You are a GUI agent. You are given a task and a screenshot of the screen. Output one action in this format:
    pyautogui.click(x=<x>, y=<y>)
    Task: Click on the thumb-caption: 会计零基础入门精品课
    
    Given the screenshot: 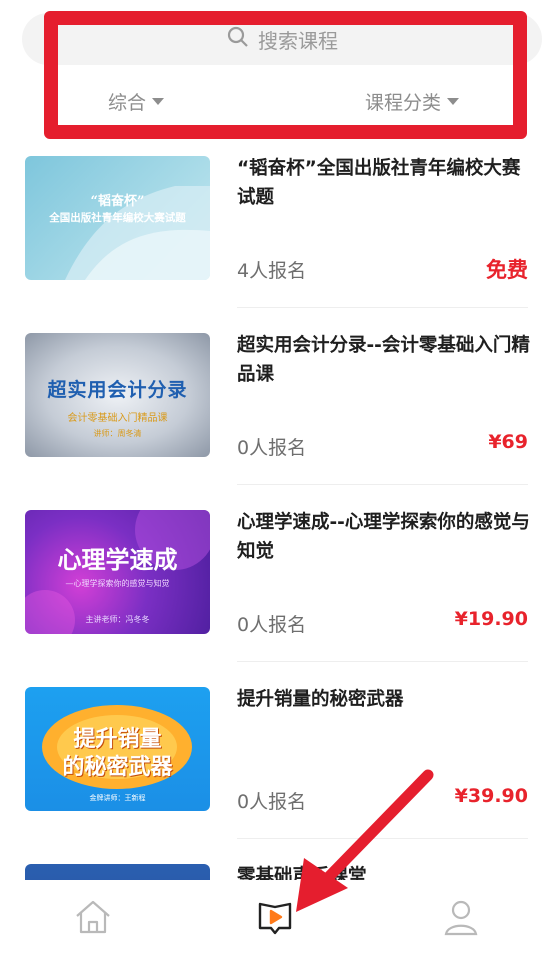 What is the action you would take?
    pyautogui.click(x=117, y=418)
    